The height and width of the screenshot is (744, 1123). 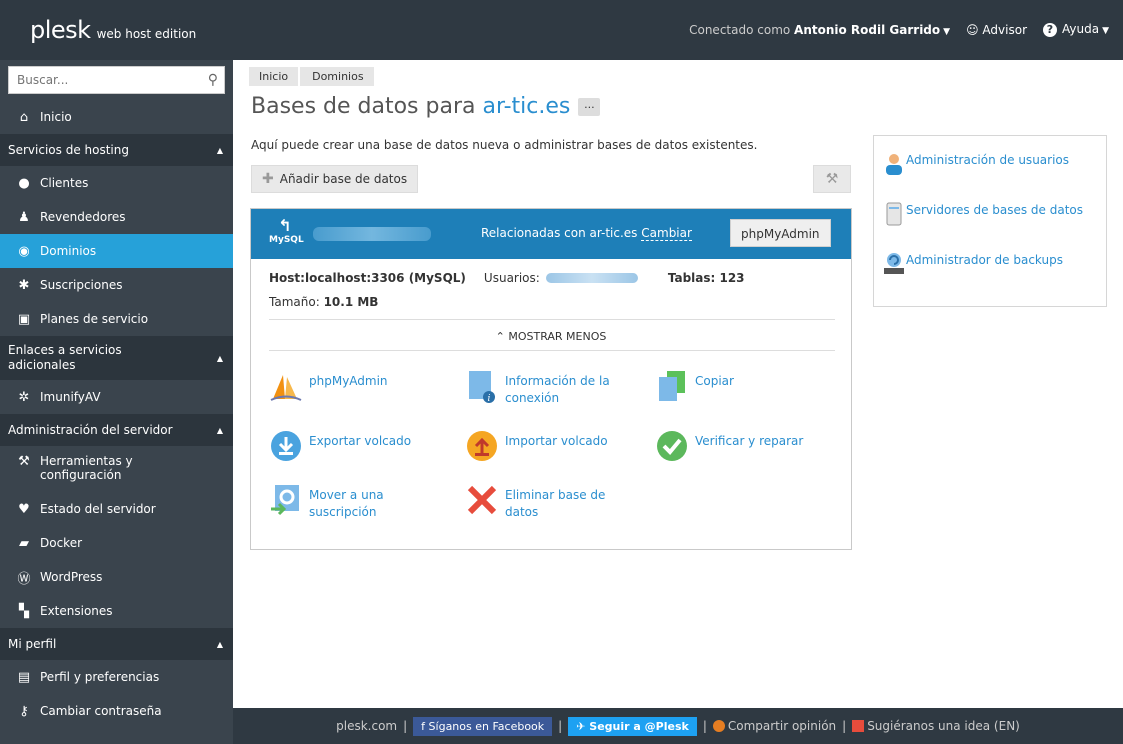 I want to click on breadcrumb-home: Inicio, so click(x=274, y=76).